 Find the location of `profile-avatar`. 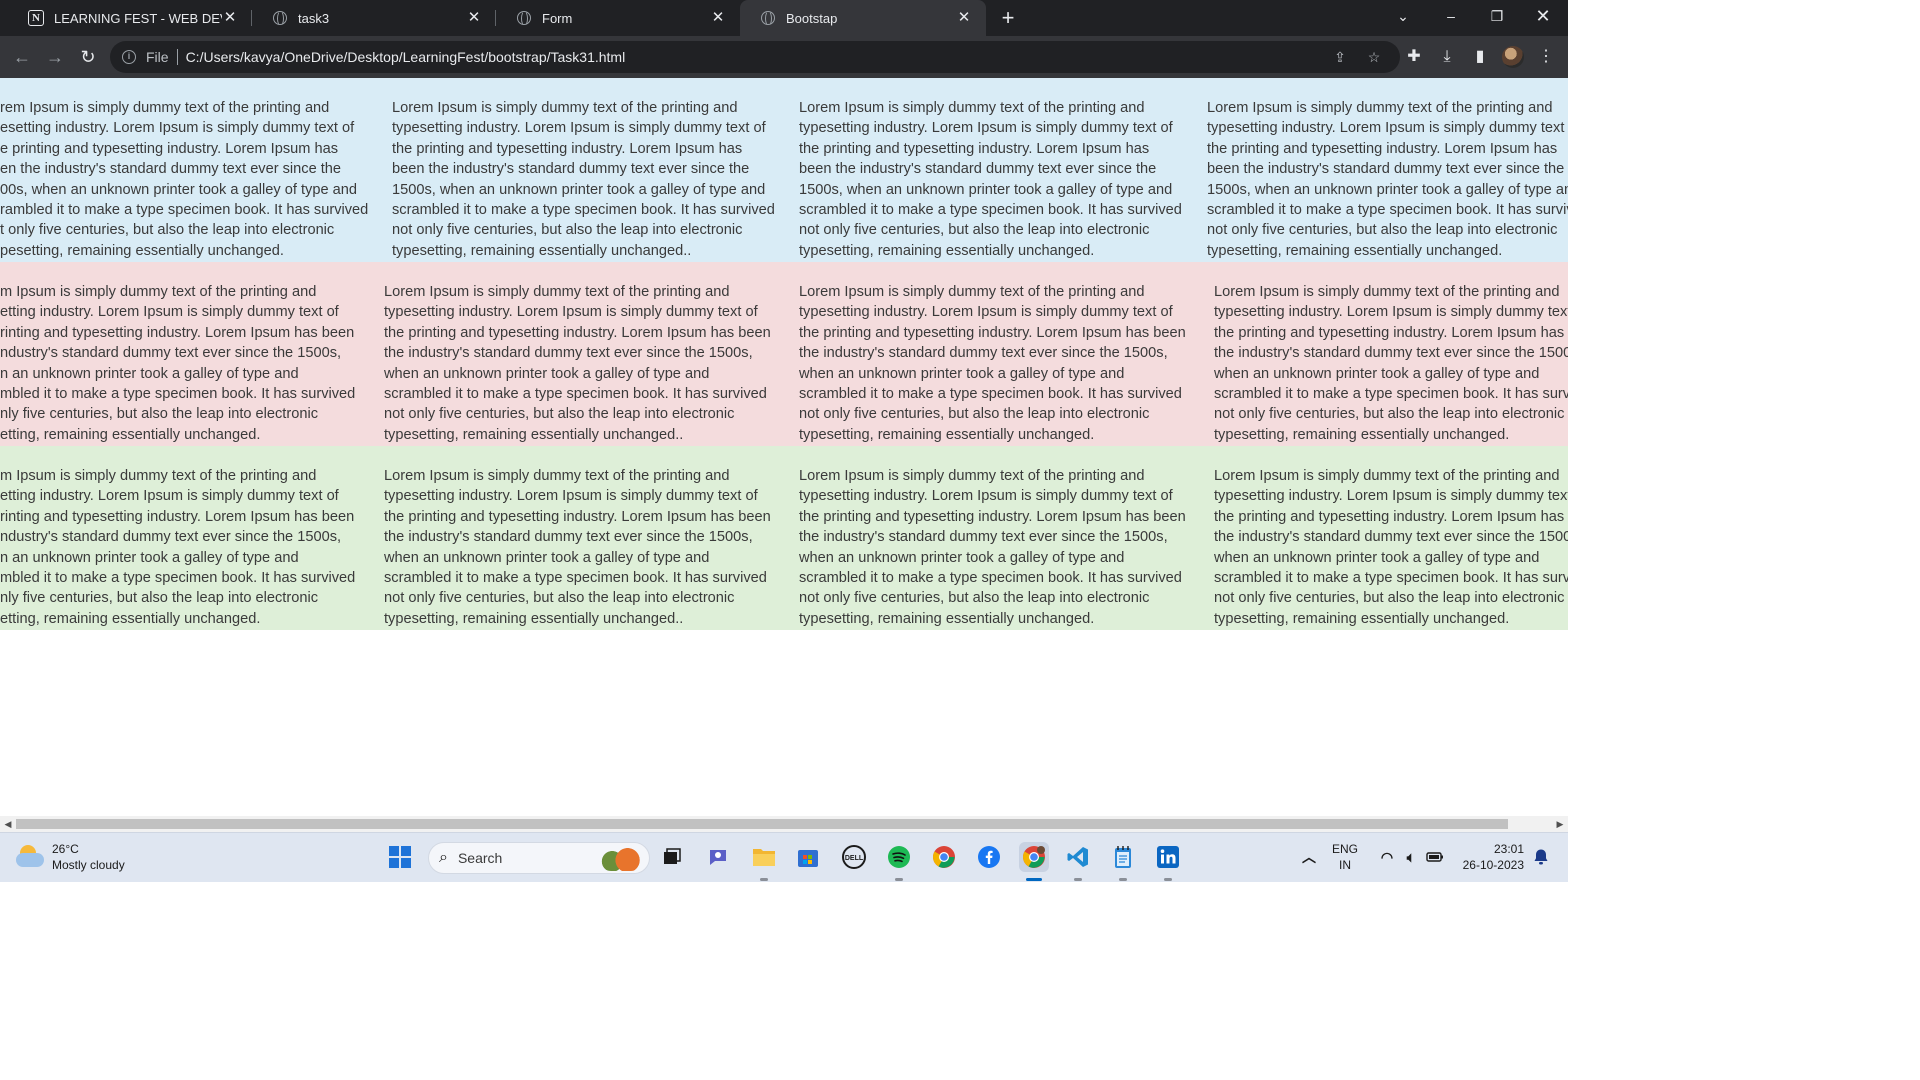

profile-avatar is located at coordinates (1513, 57).